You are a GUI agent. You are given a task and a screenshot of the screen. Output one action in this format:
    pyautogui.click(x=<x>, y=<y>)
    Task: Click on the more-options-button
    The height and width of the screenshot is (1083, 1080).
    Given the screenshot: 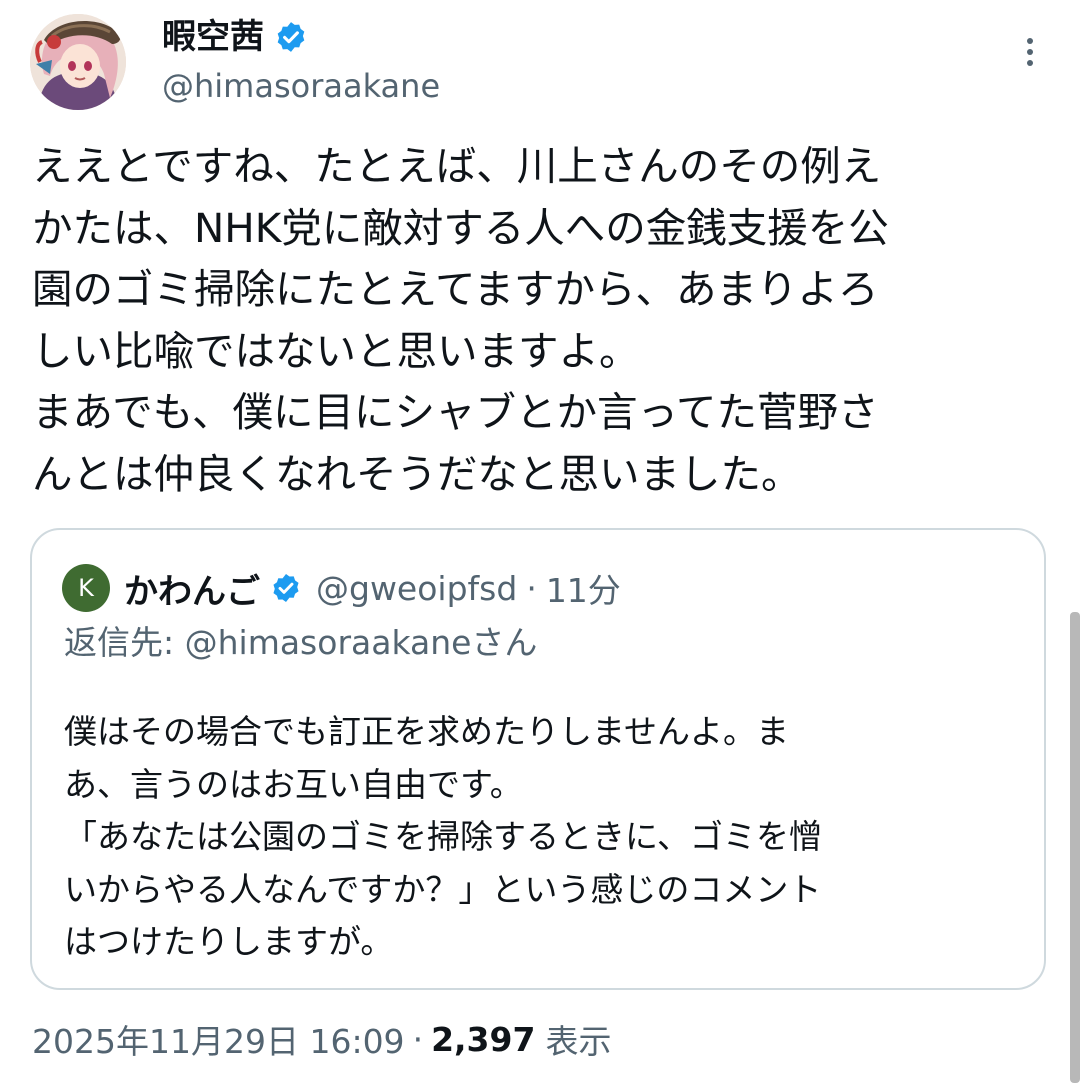 What is the action you would take?
    pyautogui.click(x=1030, y=52)
    